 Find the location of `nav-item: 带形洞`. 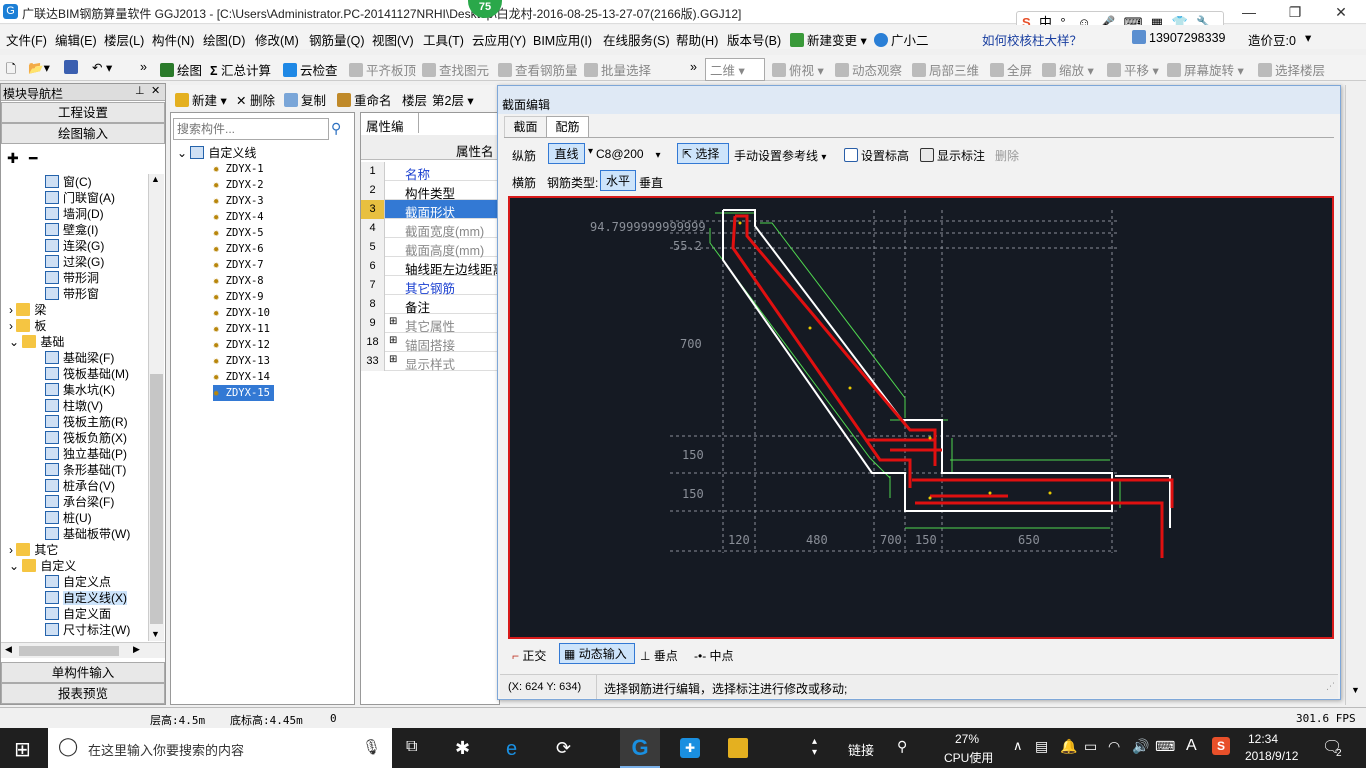

nav-item: 带形洞 is located at coordinates (72, 278).